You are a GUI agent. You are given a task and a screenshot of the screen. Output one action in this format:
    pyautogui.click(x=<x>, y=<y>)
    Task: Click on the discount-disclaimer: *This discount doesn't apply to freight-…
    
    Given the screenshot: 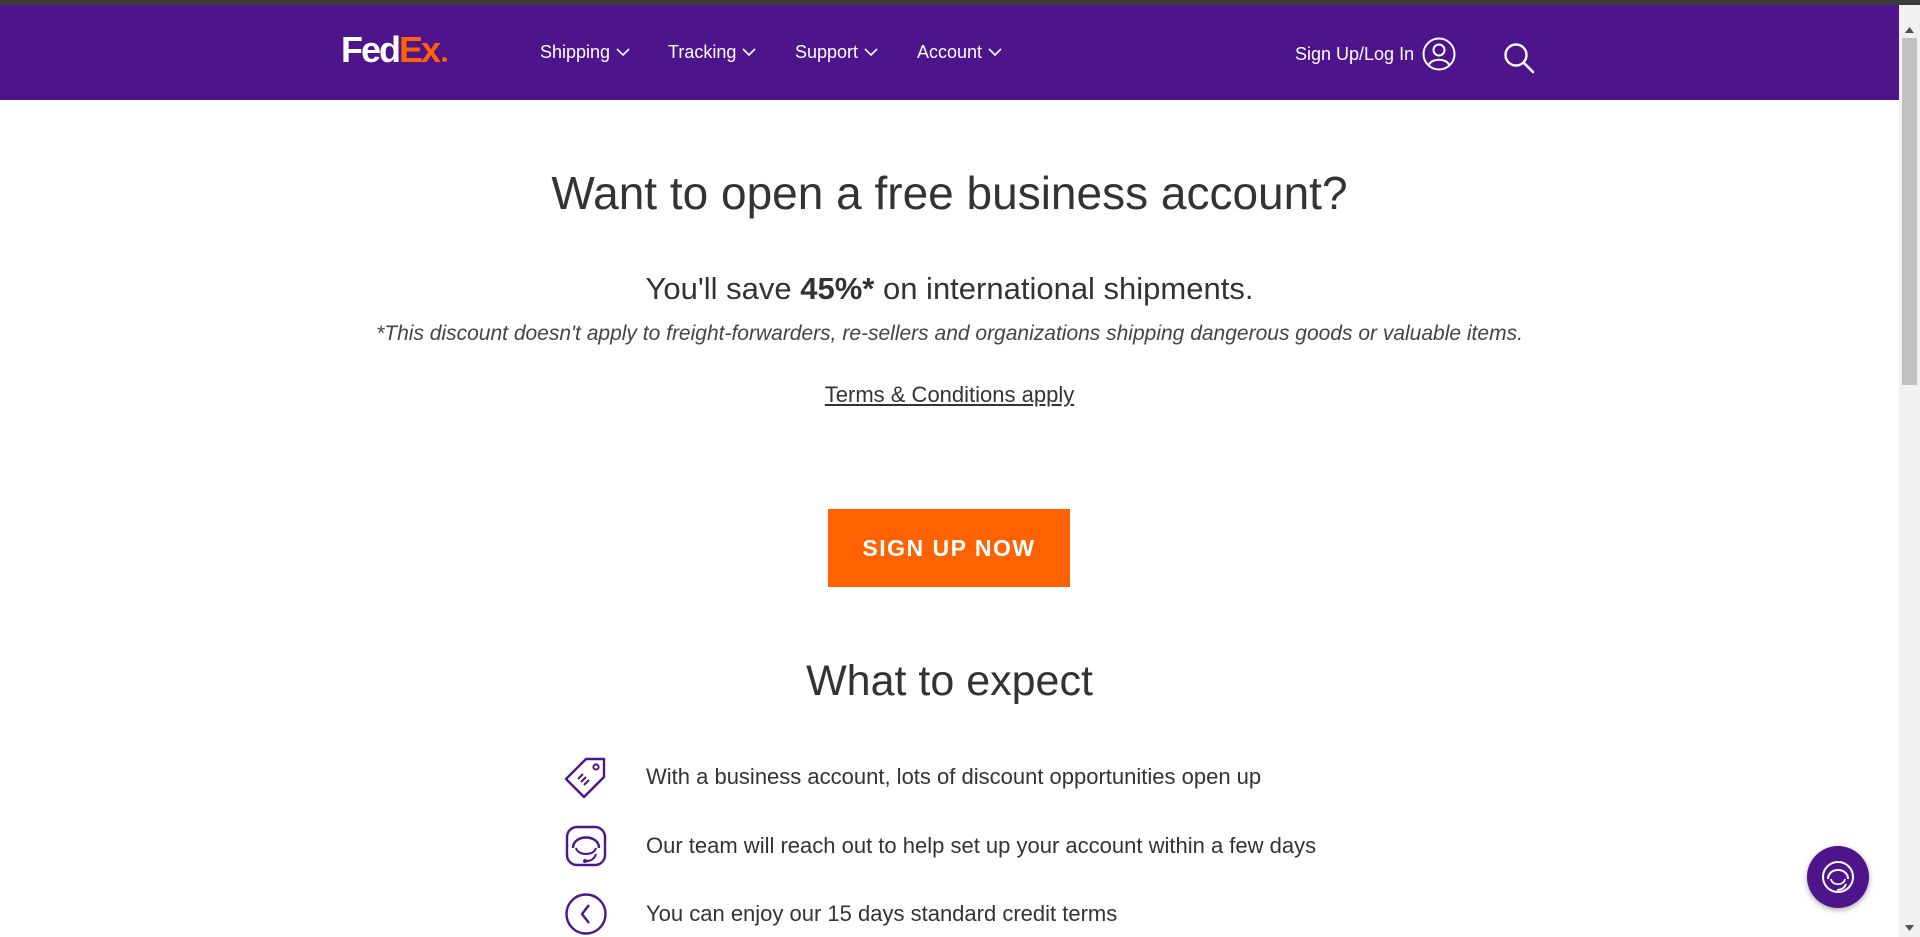 What is the action you would take?
    pyautogui.click(x=949, y=333)
    